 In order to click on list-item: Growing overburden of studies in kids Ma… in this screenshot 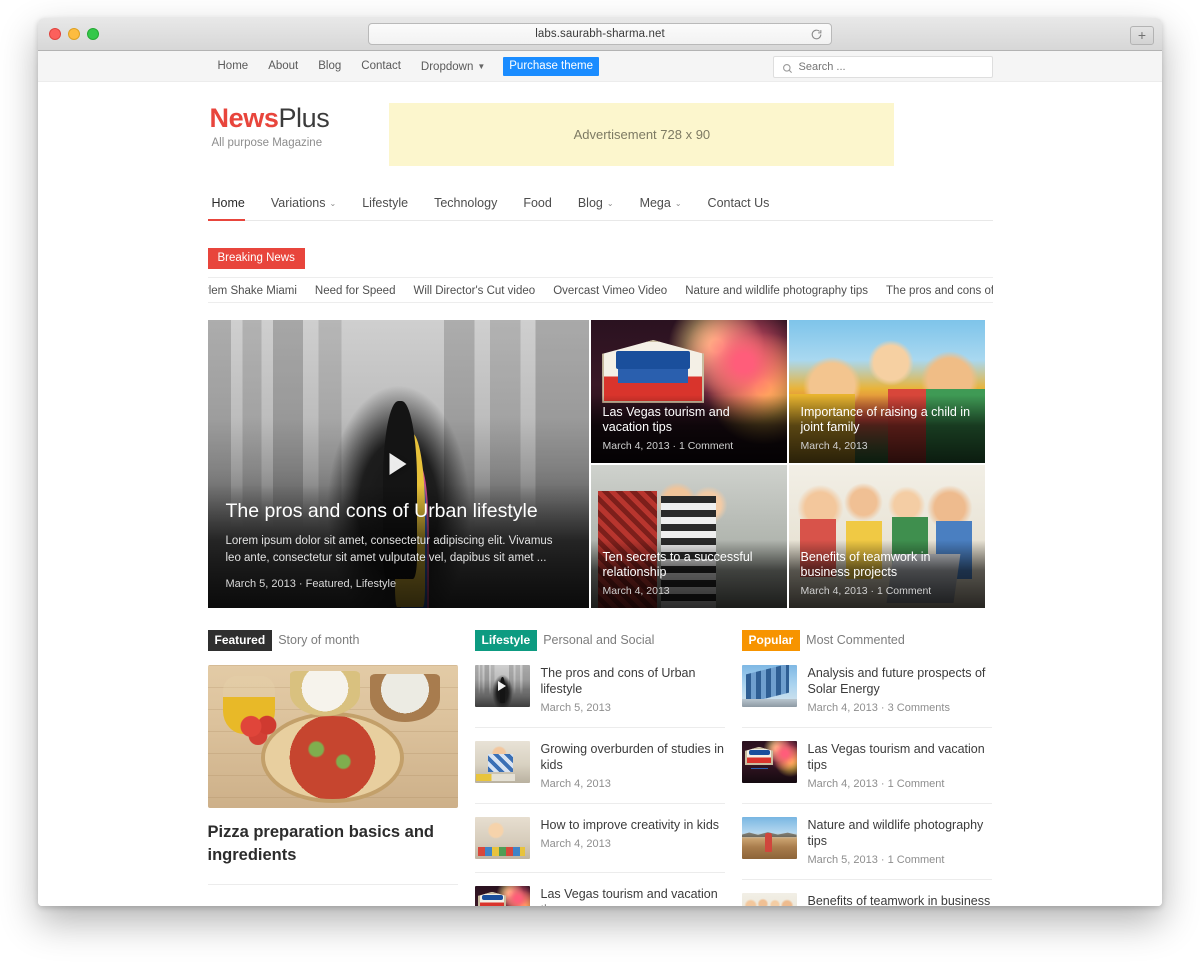, I will do `click(599, 772)`.